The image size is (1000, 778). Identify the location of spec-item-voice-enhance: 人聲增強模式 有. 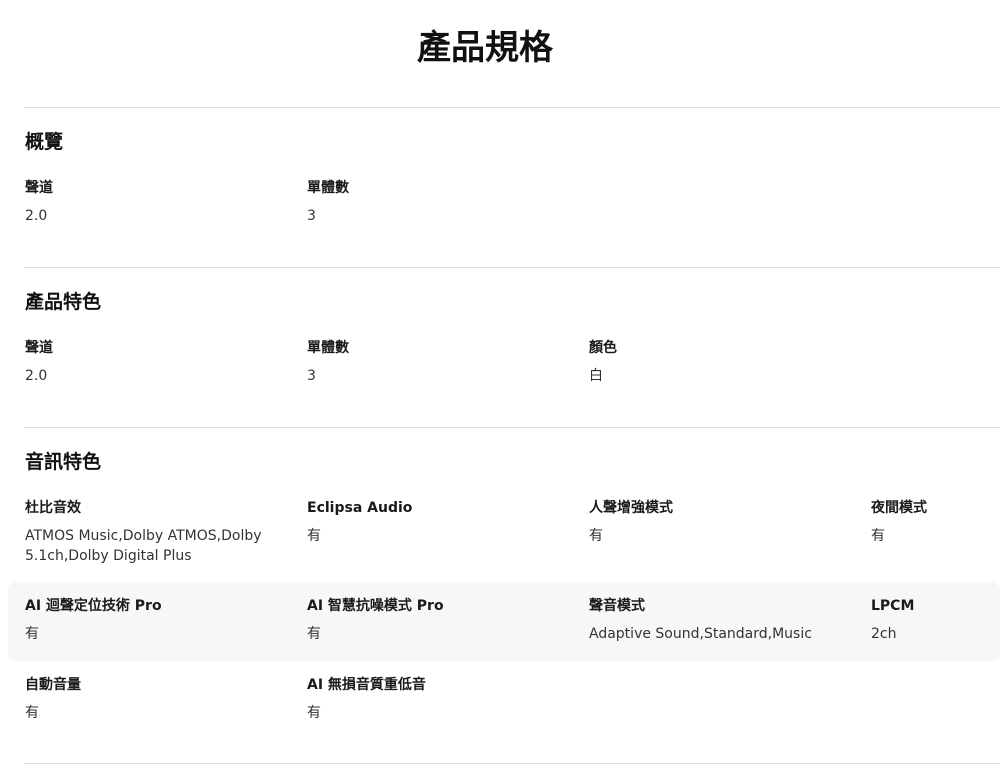
(714, 522).